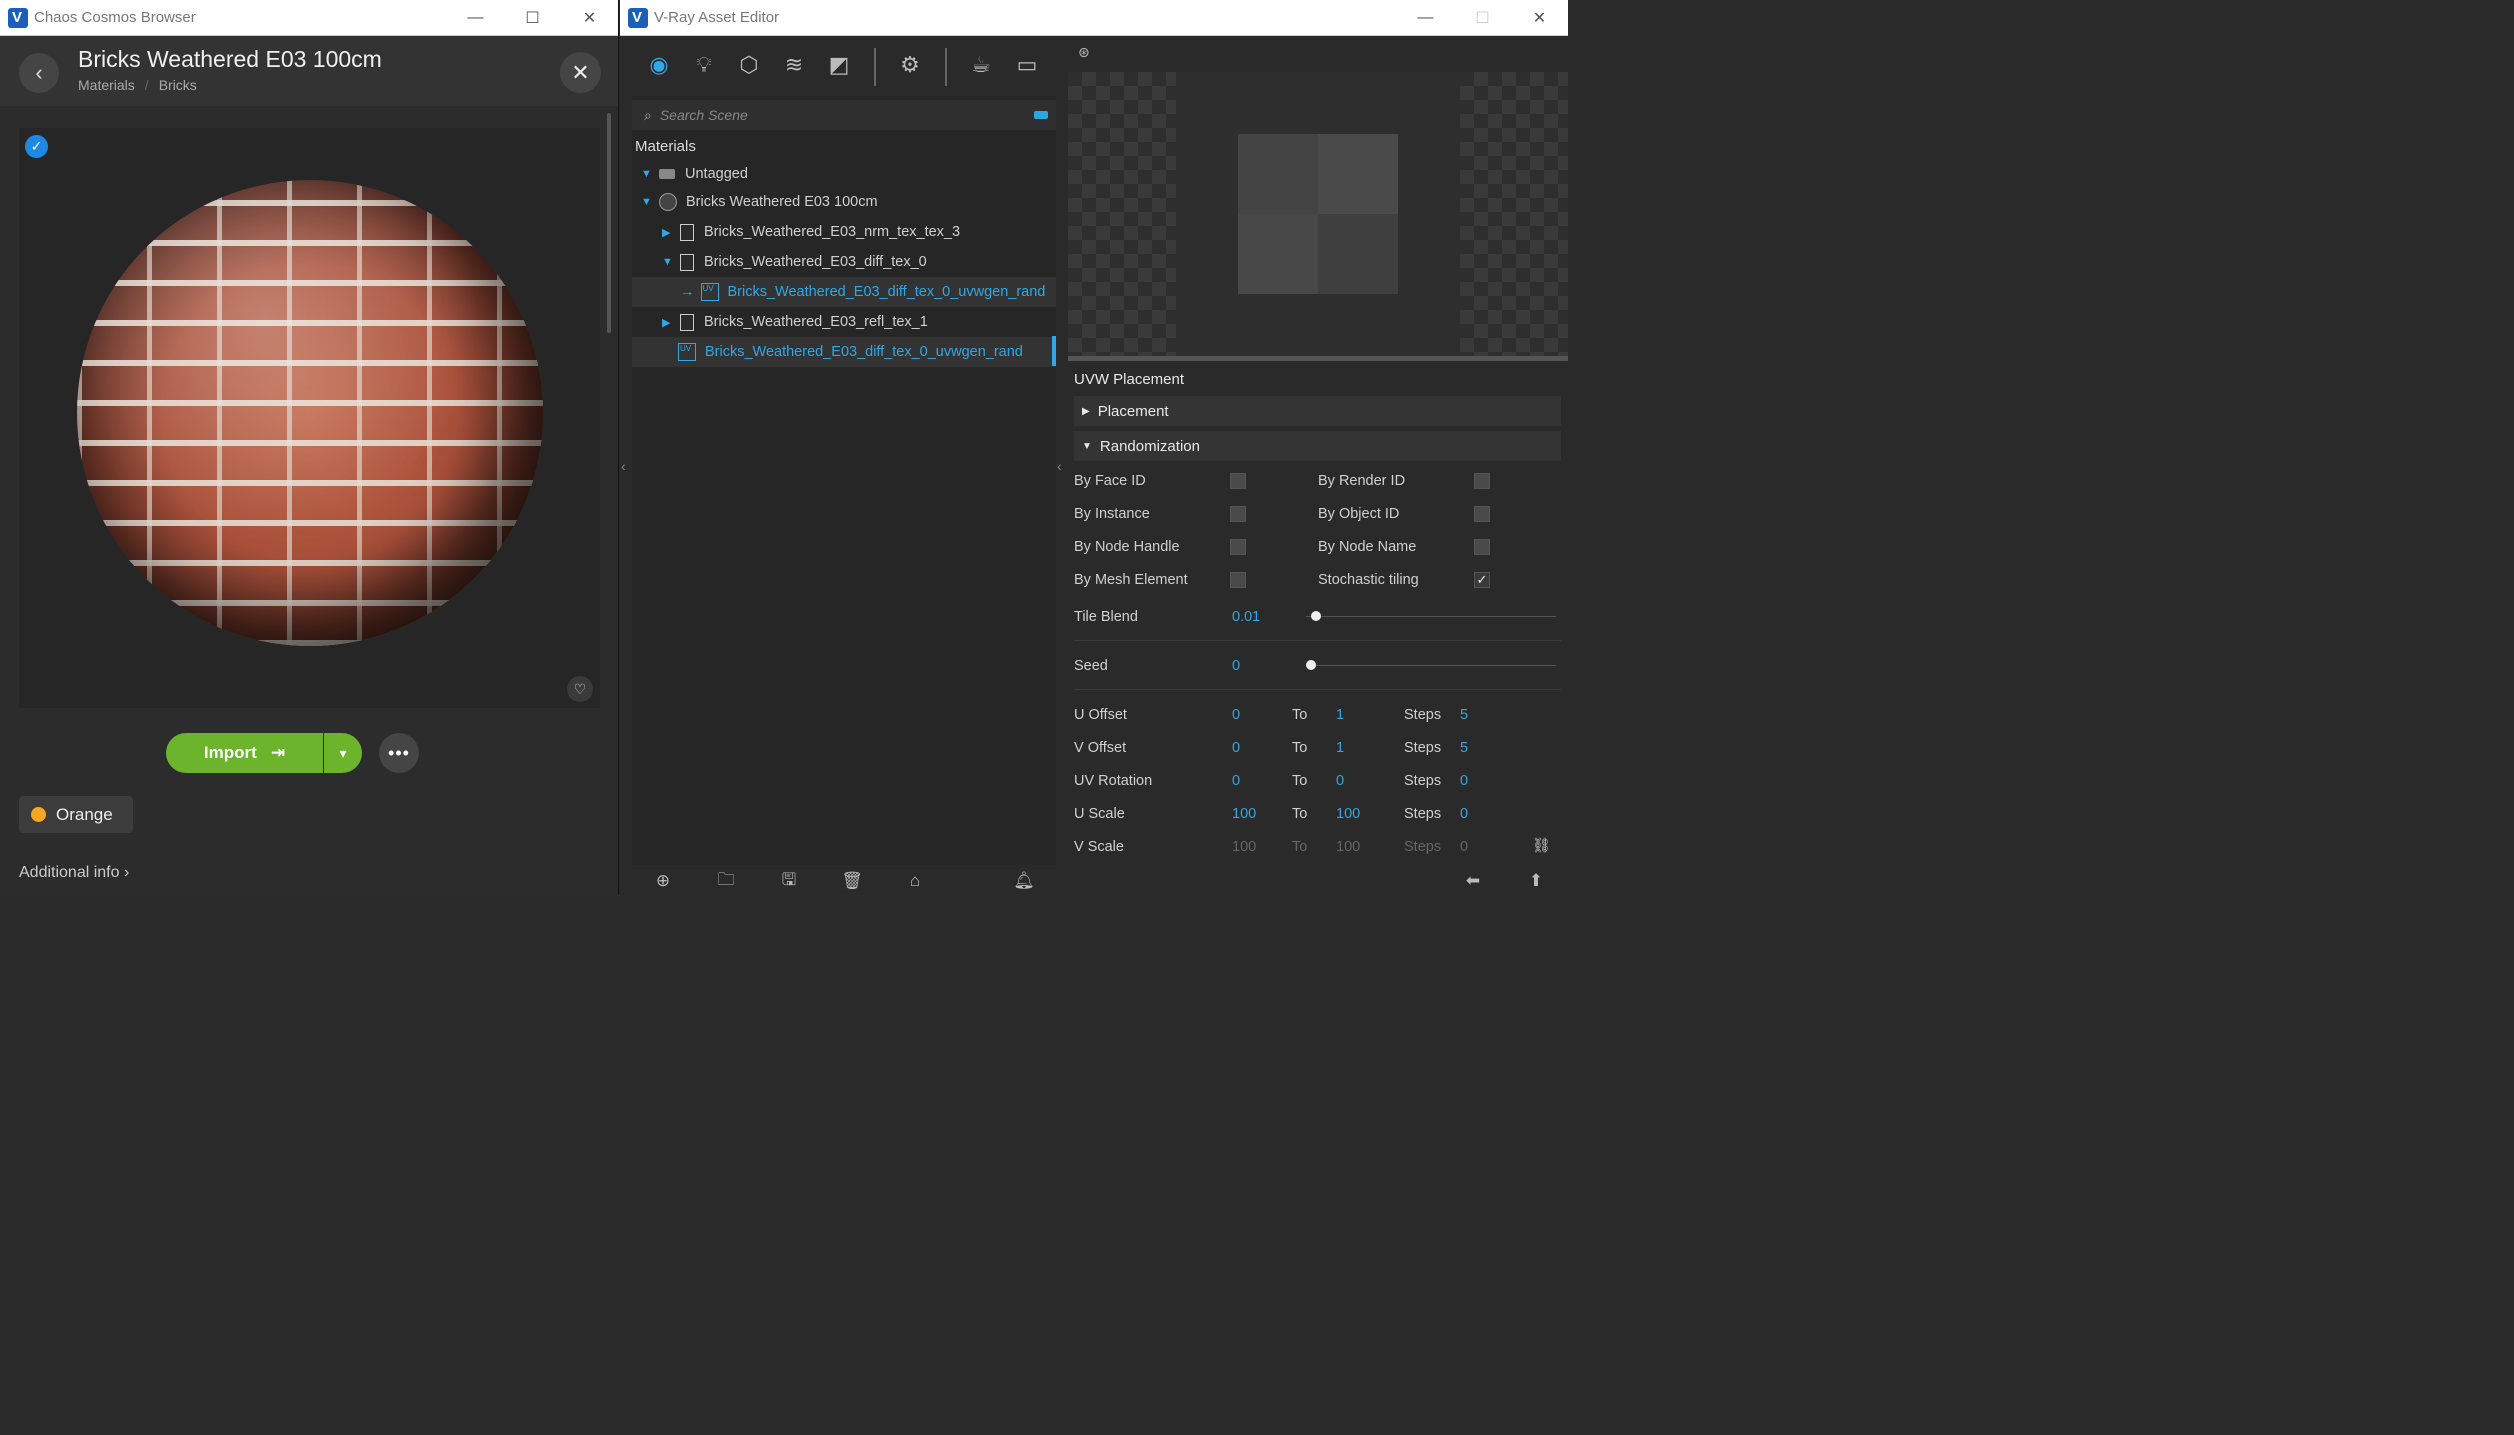  Describe the element at coordinates (623, 466) in the screenshot. I see `collapse-left-icon: ‹` at that location.